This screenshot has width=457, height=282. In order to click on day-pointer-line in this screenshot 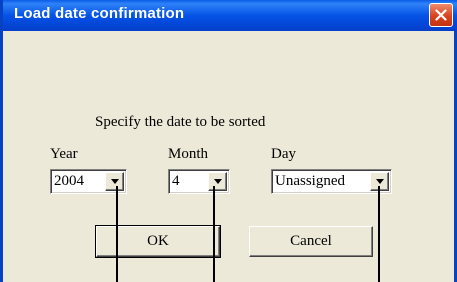, I will do `click(379, 234)`.